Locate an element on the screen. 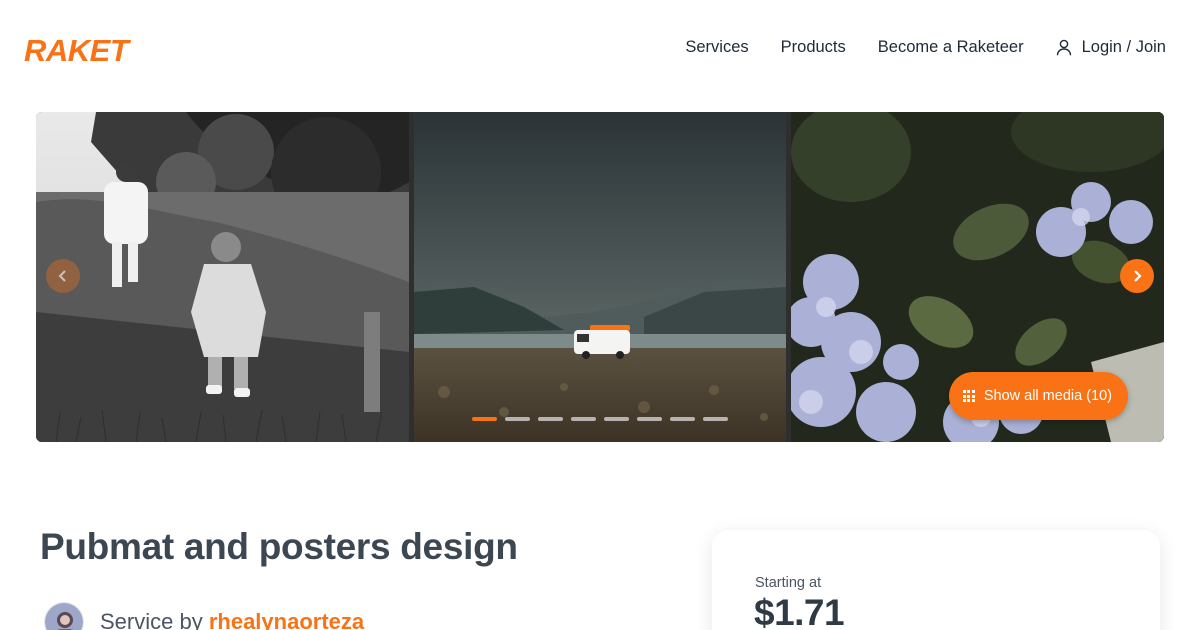  gallery-prev-button is located at coordinates (63, 276).